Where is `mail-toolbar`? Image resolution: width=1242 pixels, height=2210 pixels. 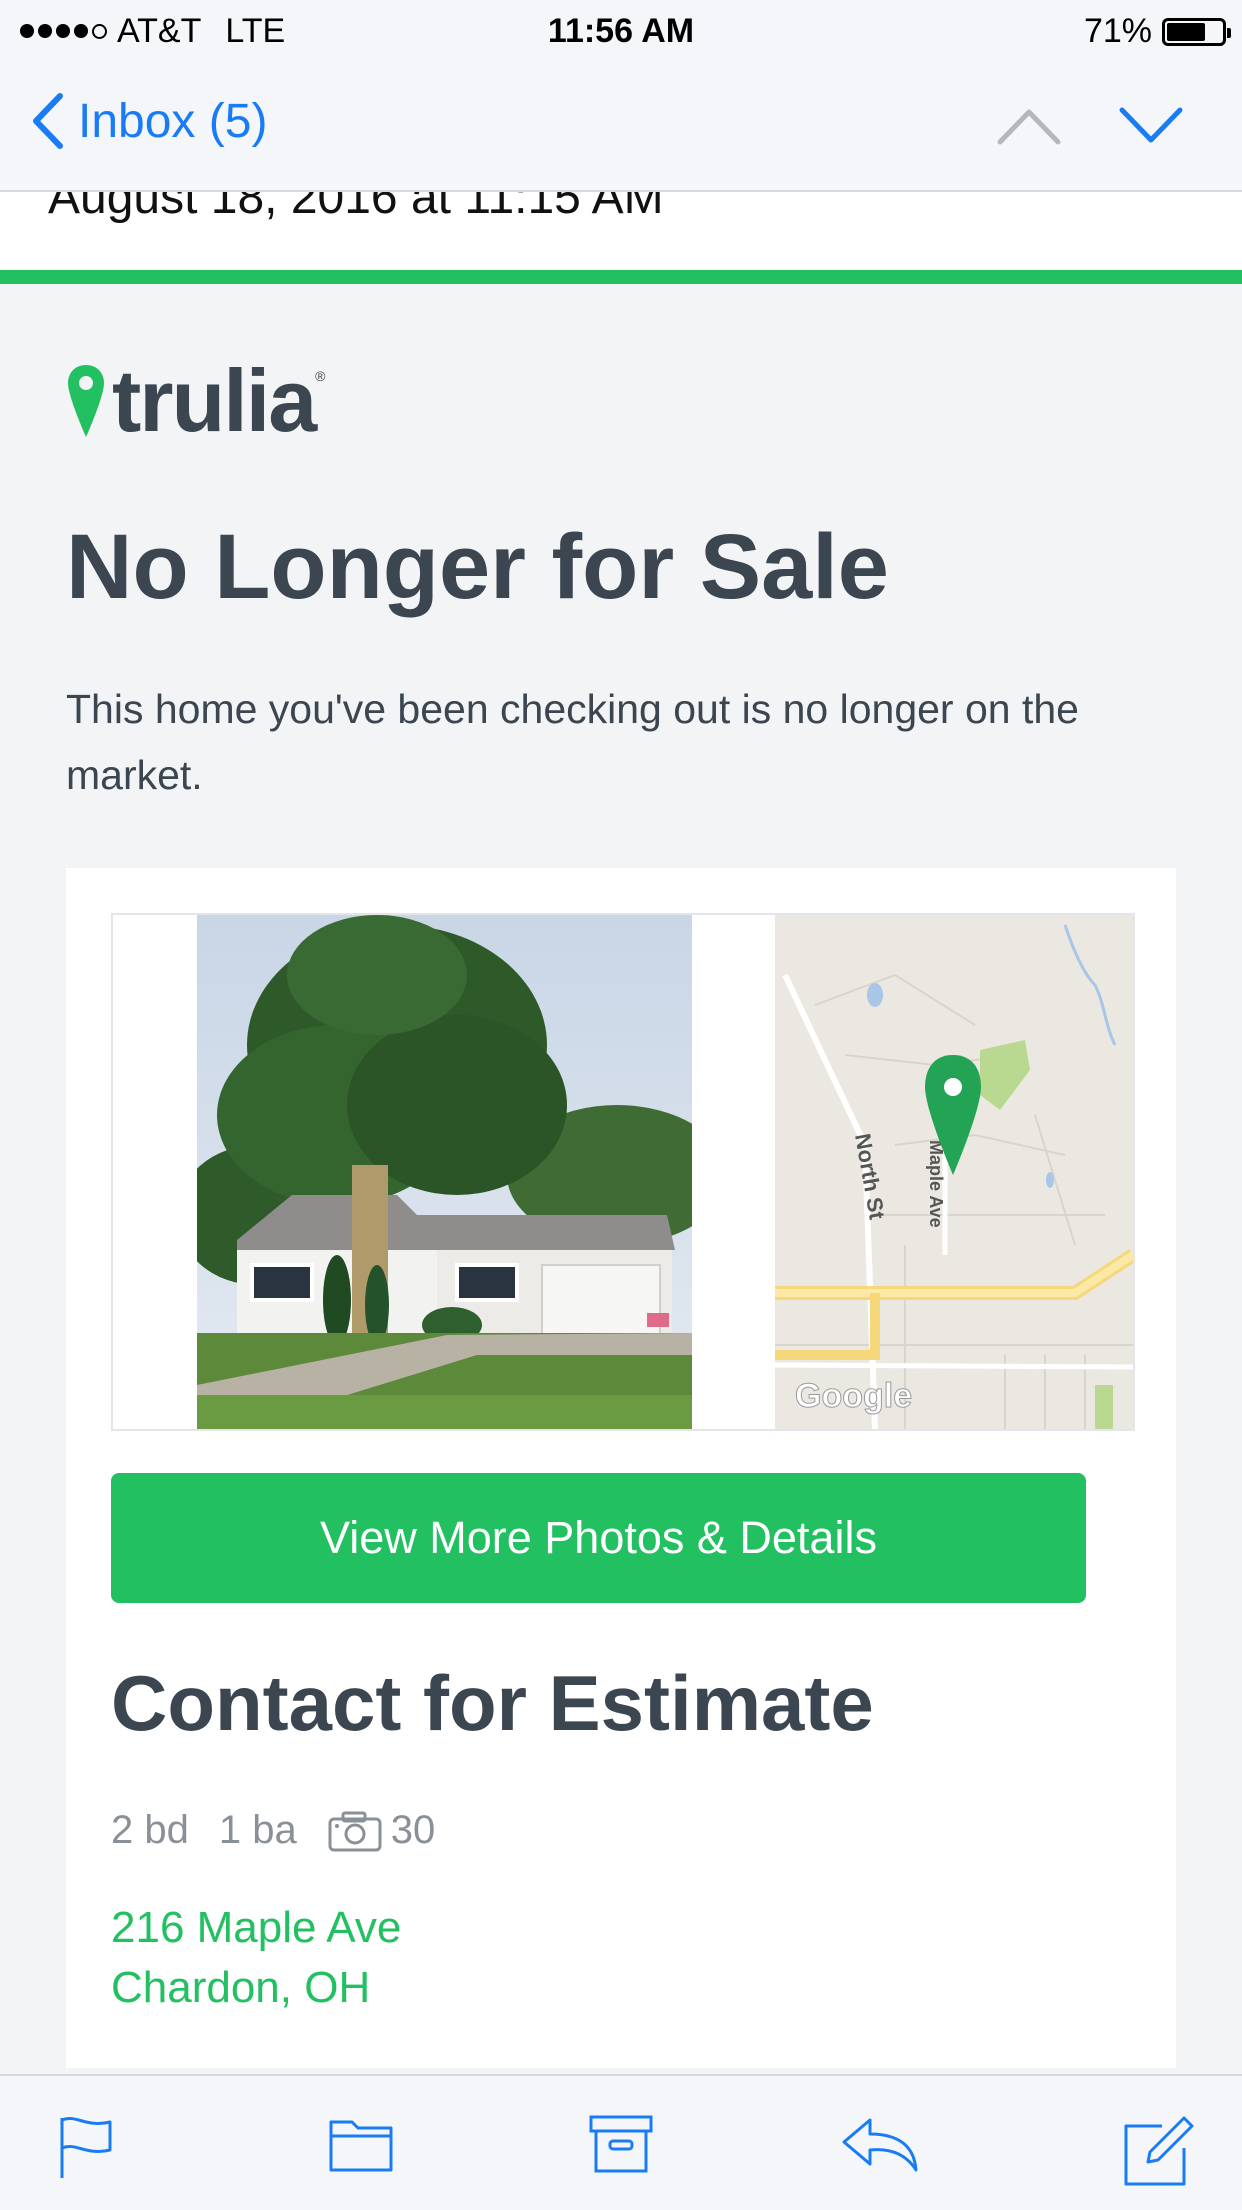 mail-toolbar is located at coordinates (621, 2142).